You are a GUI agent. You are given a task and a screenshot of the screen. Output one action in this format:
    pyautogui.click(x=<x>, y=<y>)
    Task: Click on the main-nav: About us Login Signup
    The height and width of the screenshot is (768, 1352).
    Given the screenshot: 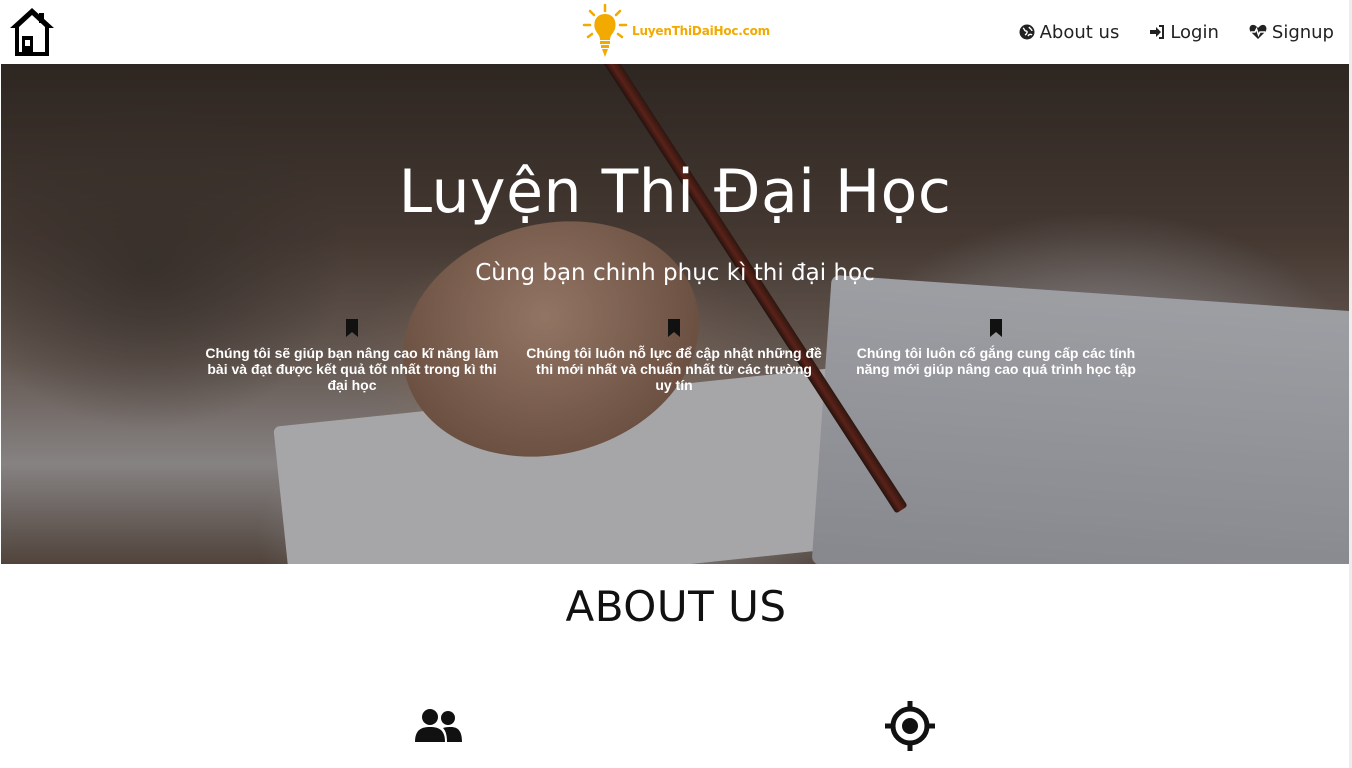 What is the action you would take?
    pyautogui.click(x=1176, y=32)
    